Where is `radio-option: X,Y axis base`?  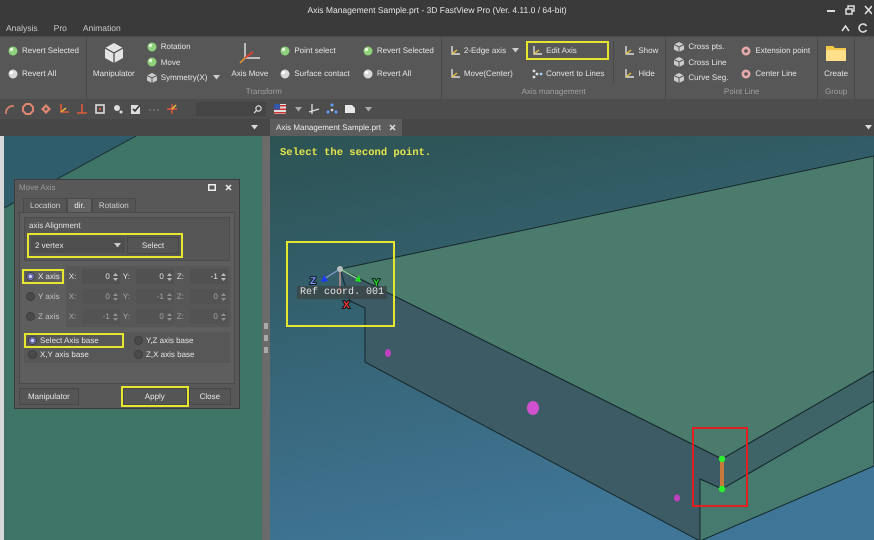 radio-option: X,Y axis base is located at coordinates (74, 354).